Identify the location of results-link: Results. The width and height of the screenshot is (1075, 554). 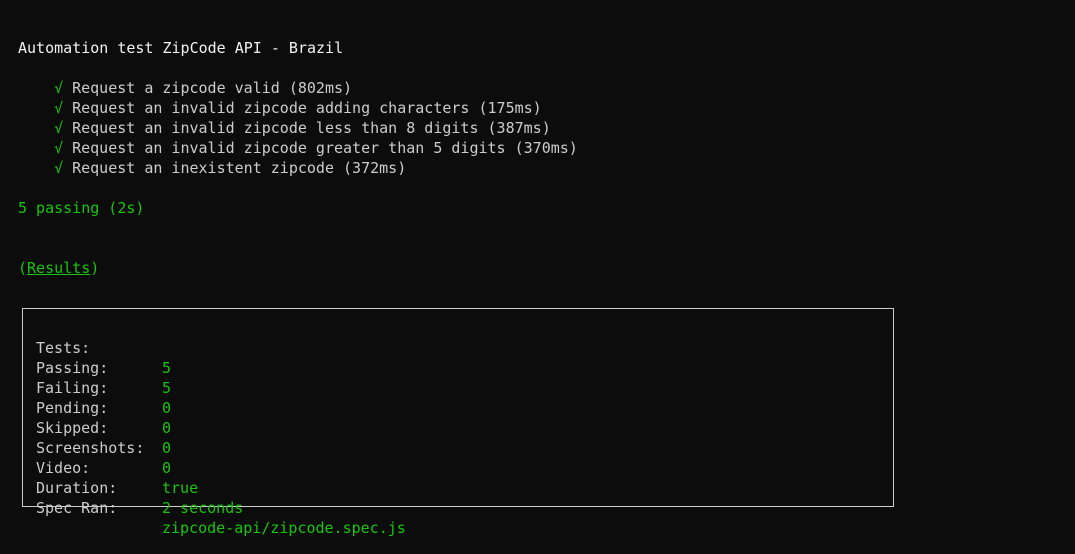
(58, 268).